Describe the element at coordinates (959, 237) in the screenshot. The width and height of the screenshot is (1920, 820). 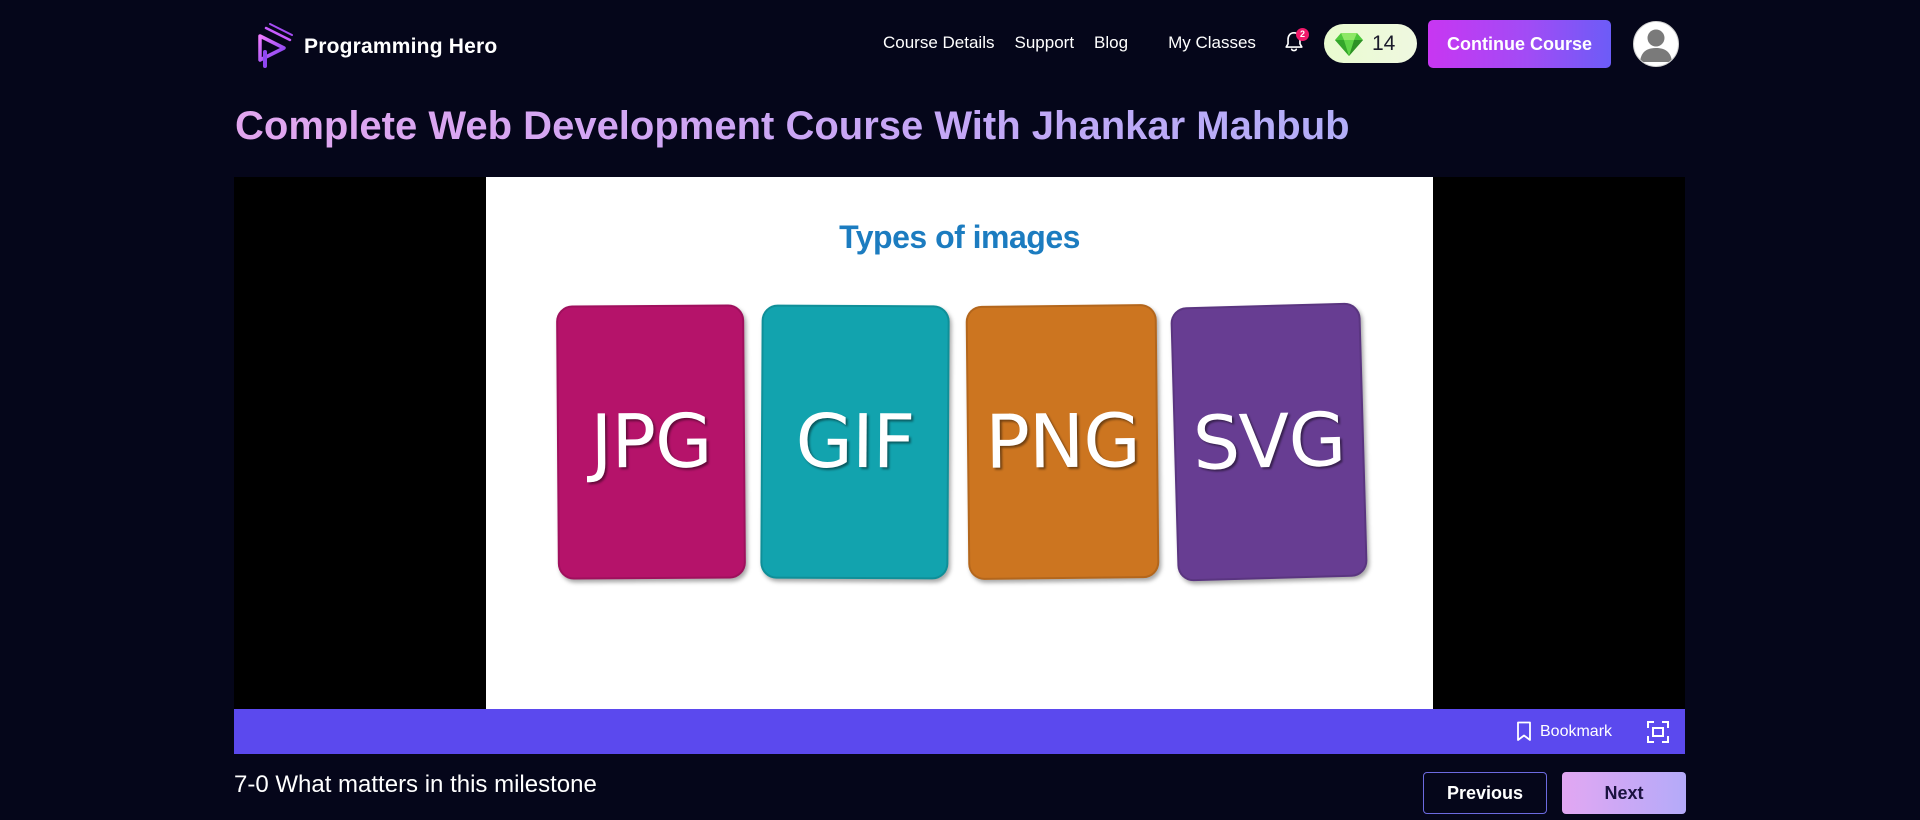
I see `slide-title: Types of images` at that location.